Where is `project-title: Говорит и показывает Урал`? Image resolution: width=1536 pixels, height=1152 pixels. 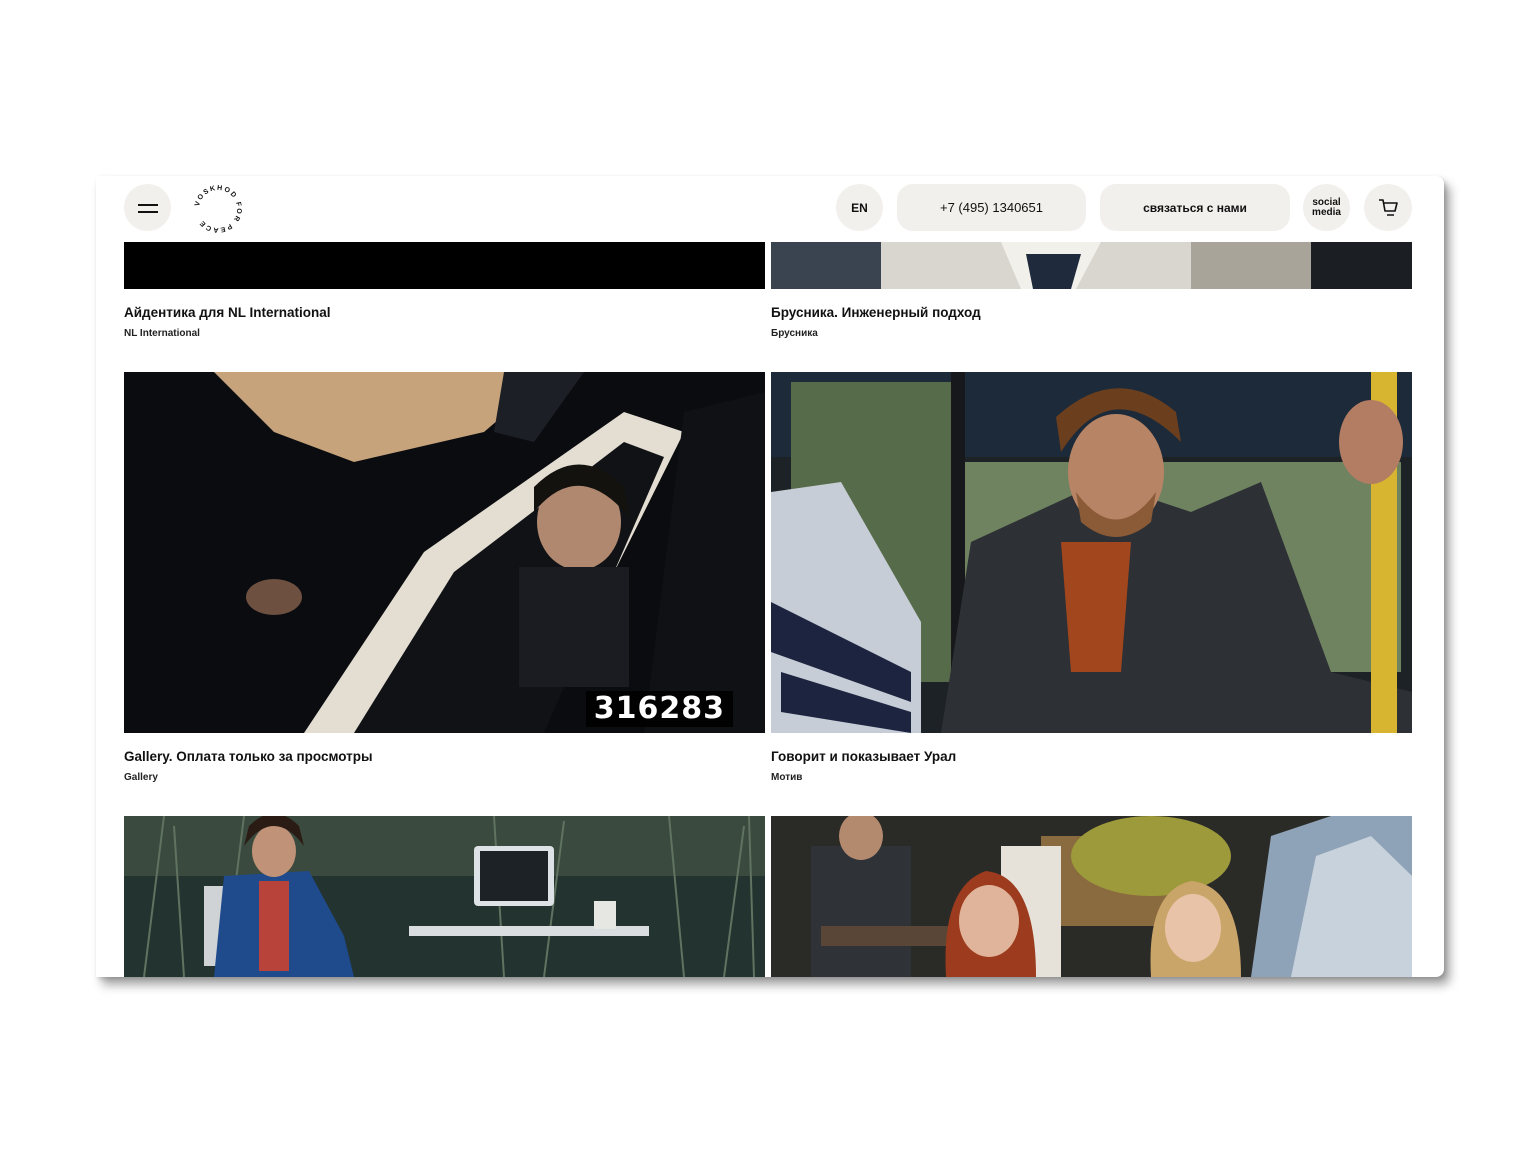 project-title: Говорит и показывает Урал is located at coordinates (863, 756).